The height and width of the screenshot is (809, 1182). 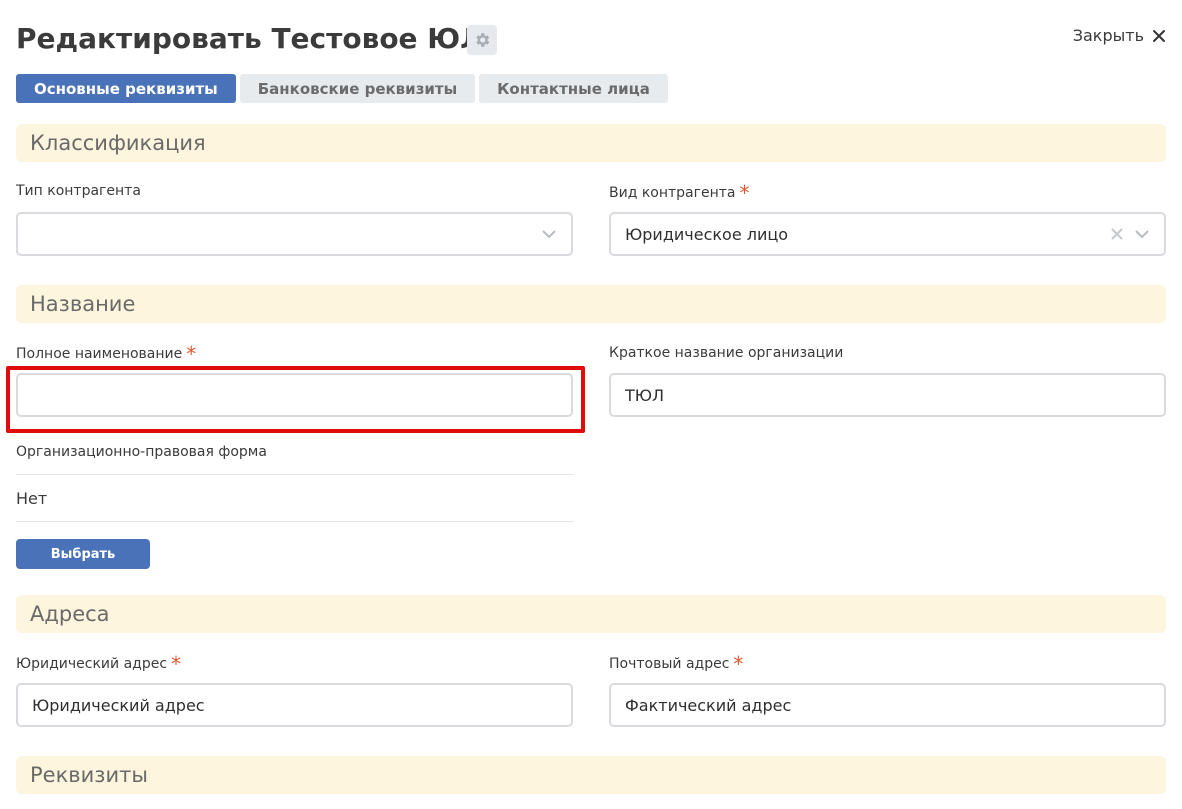 What do you see at coordinates (294, 395) in the screenshot?
I see `full-name-input` at bounding box center [294, 395].